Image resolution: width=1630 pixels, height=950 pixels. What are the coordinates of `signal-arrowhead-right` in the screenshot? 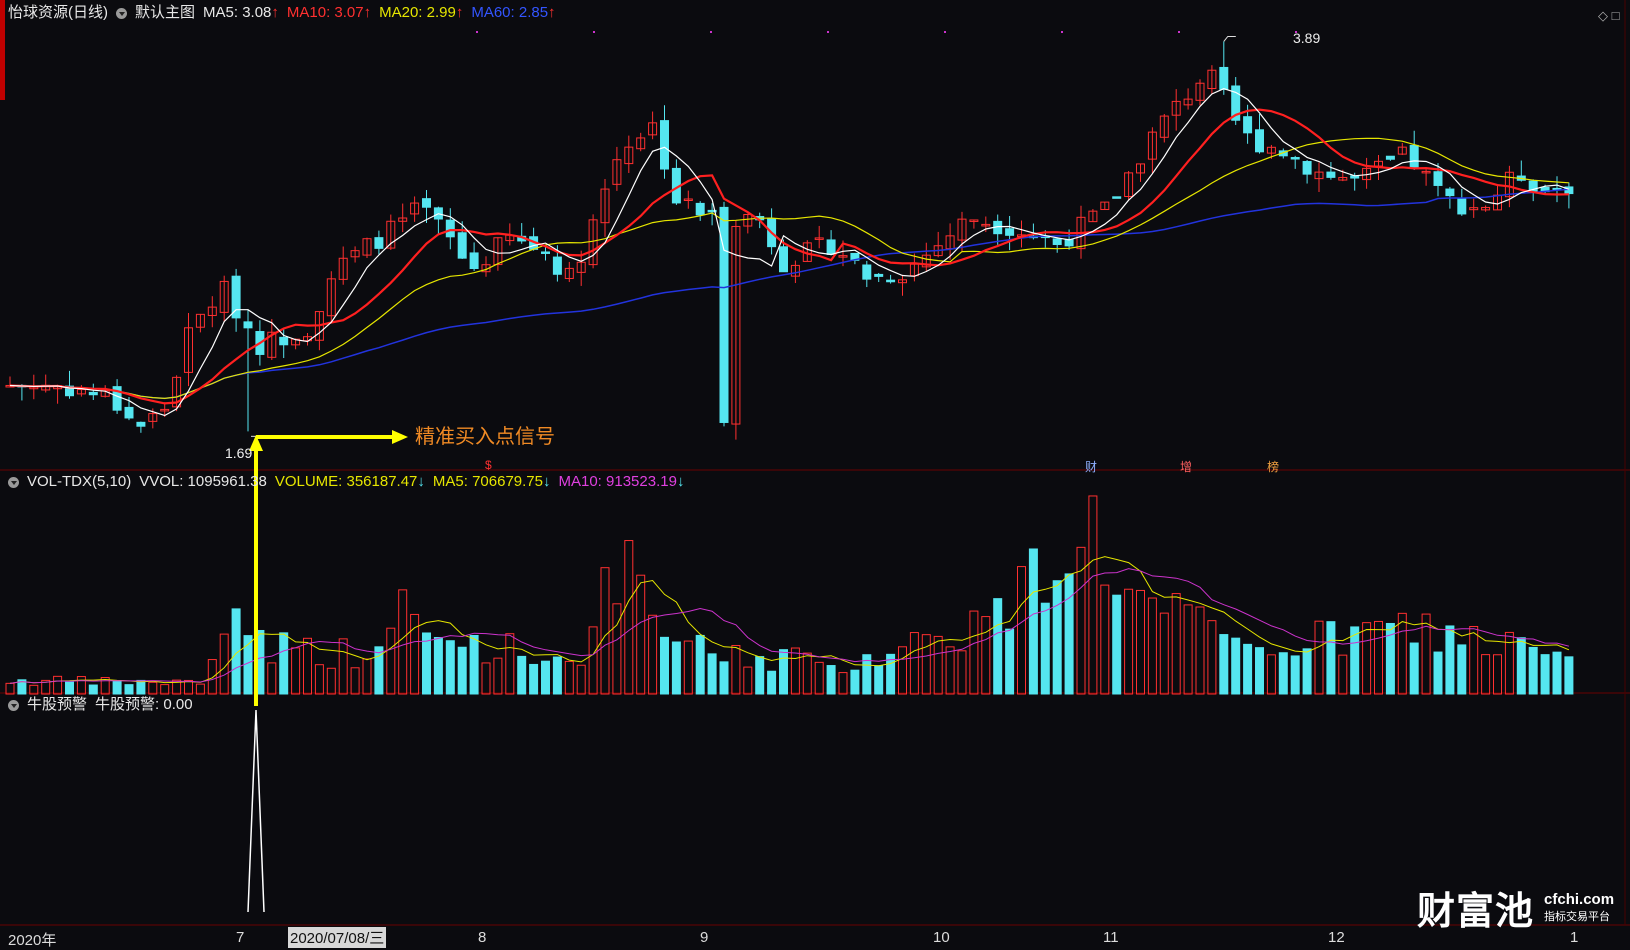 It's located at (400, 437).